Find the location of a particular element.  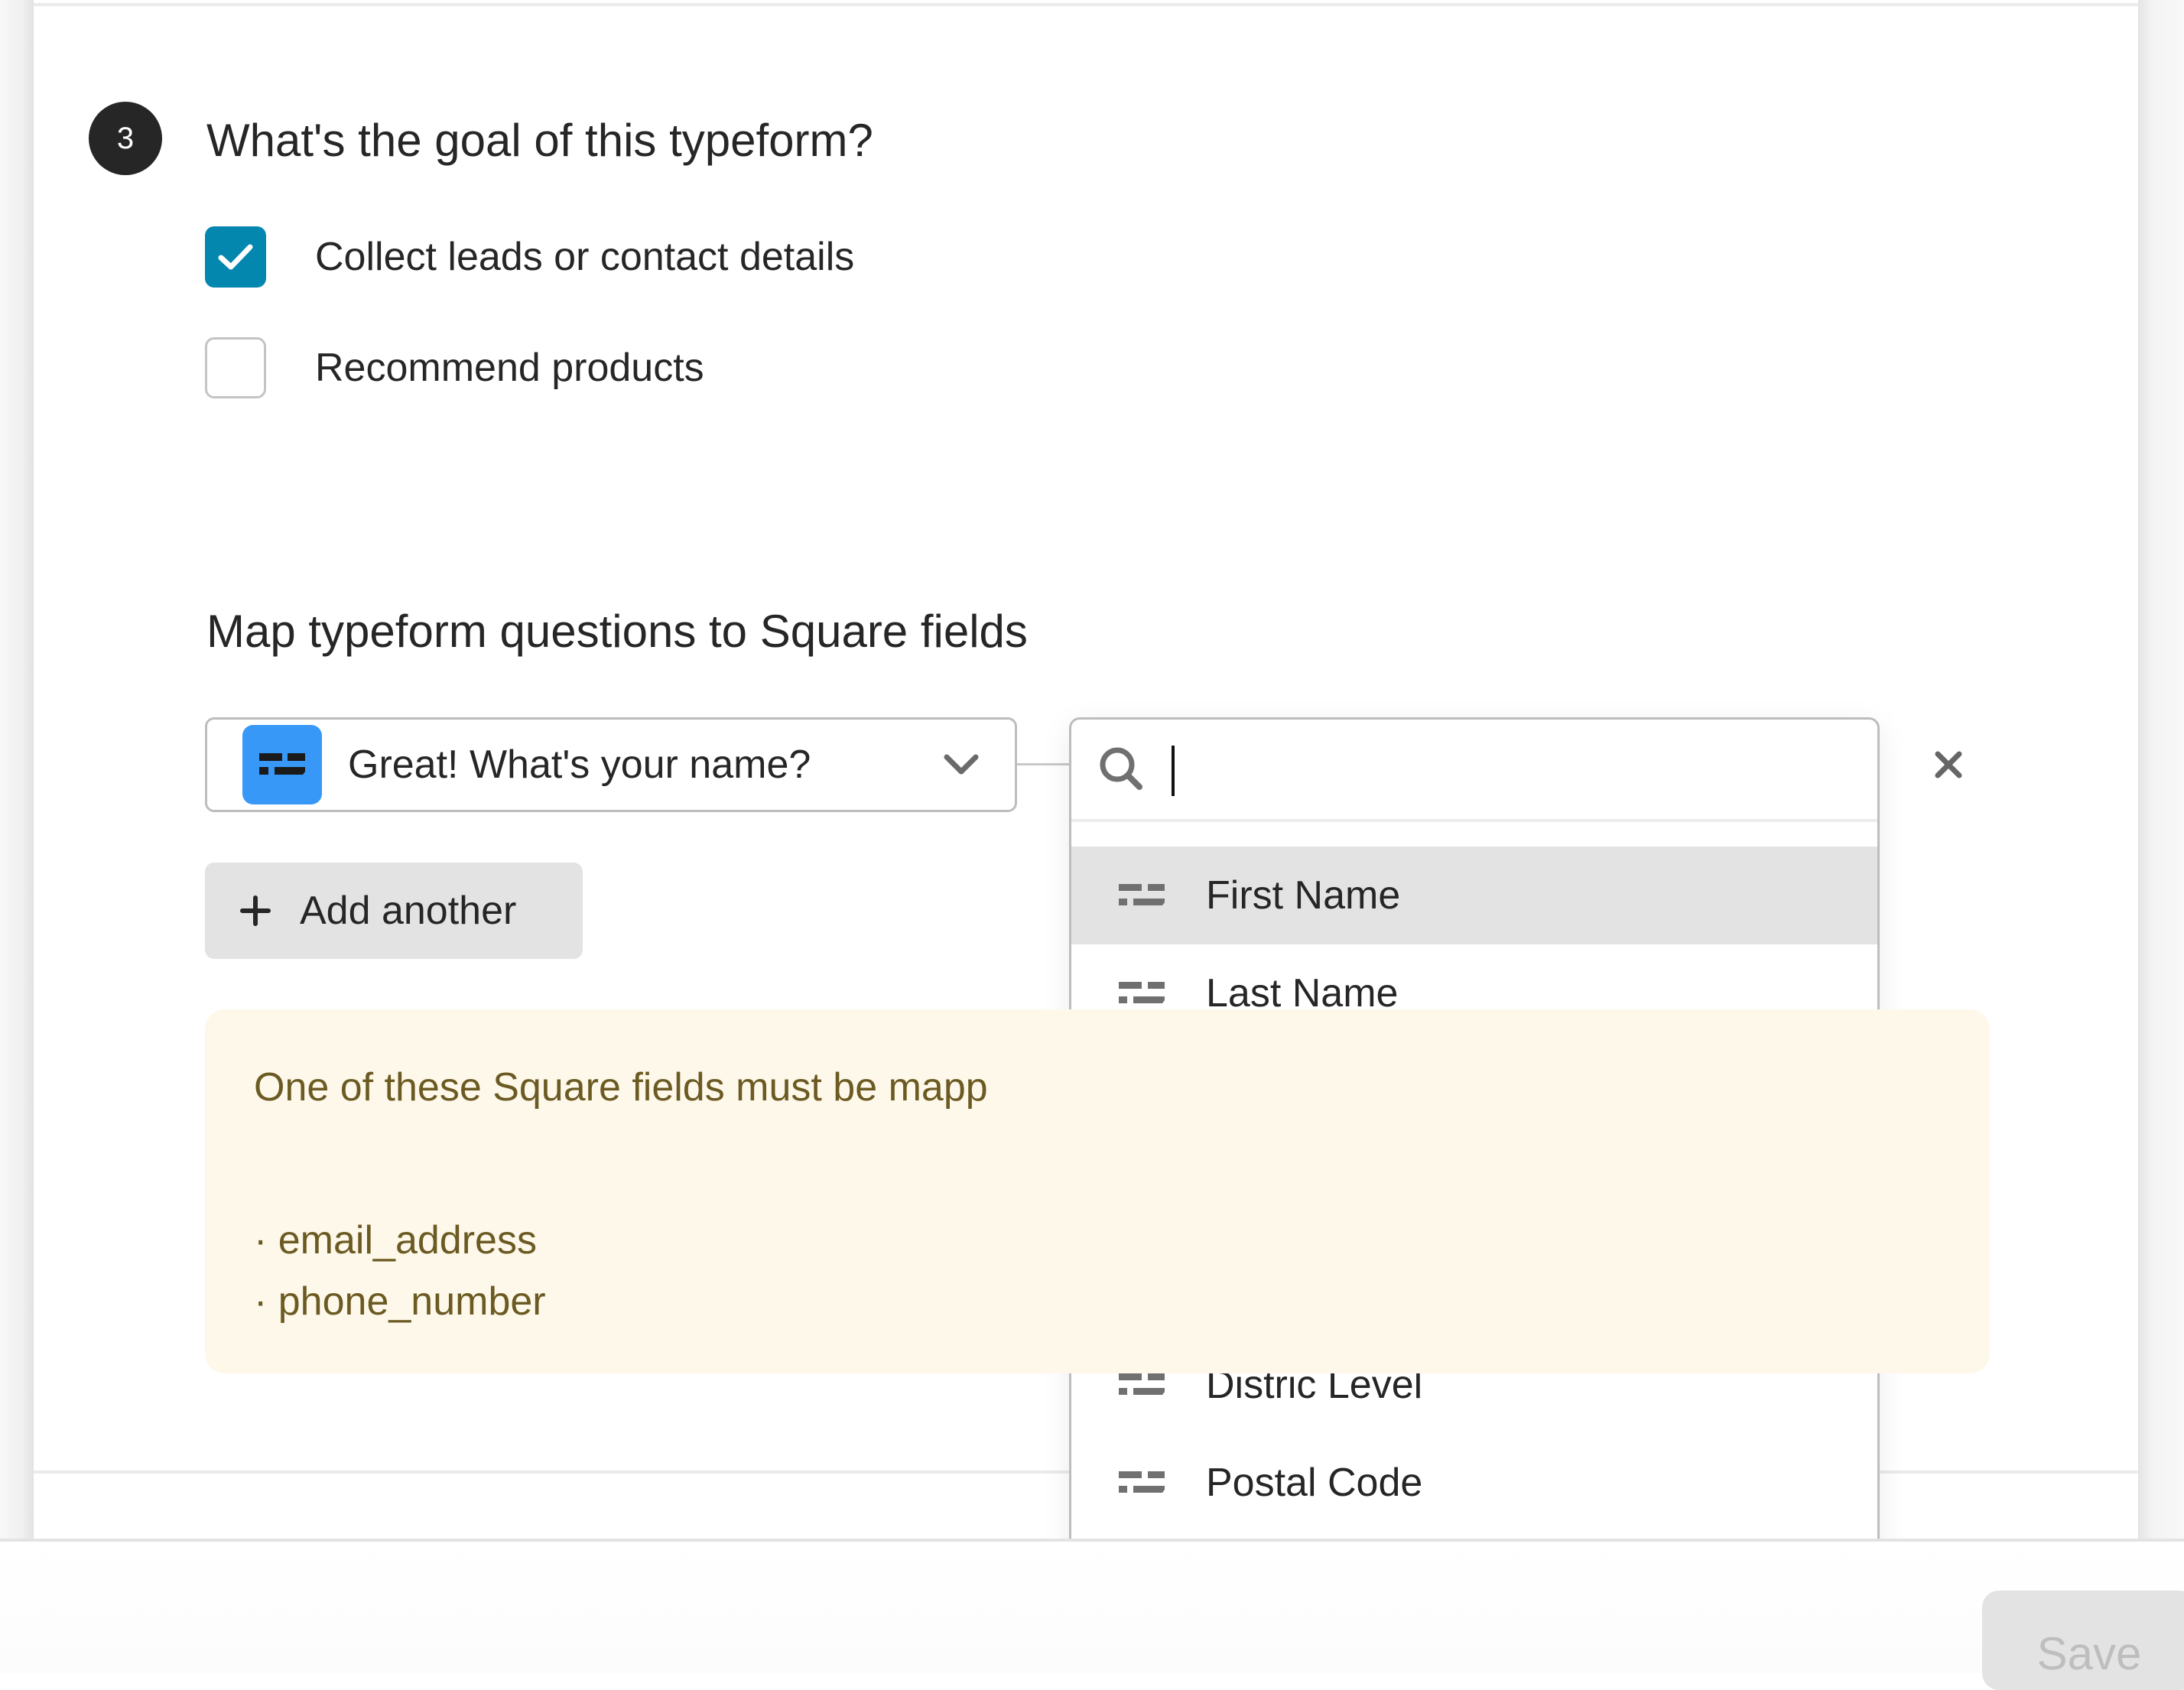

text-cursor is located at coordinates (1173, 771).